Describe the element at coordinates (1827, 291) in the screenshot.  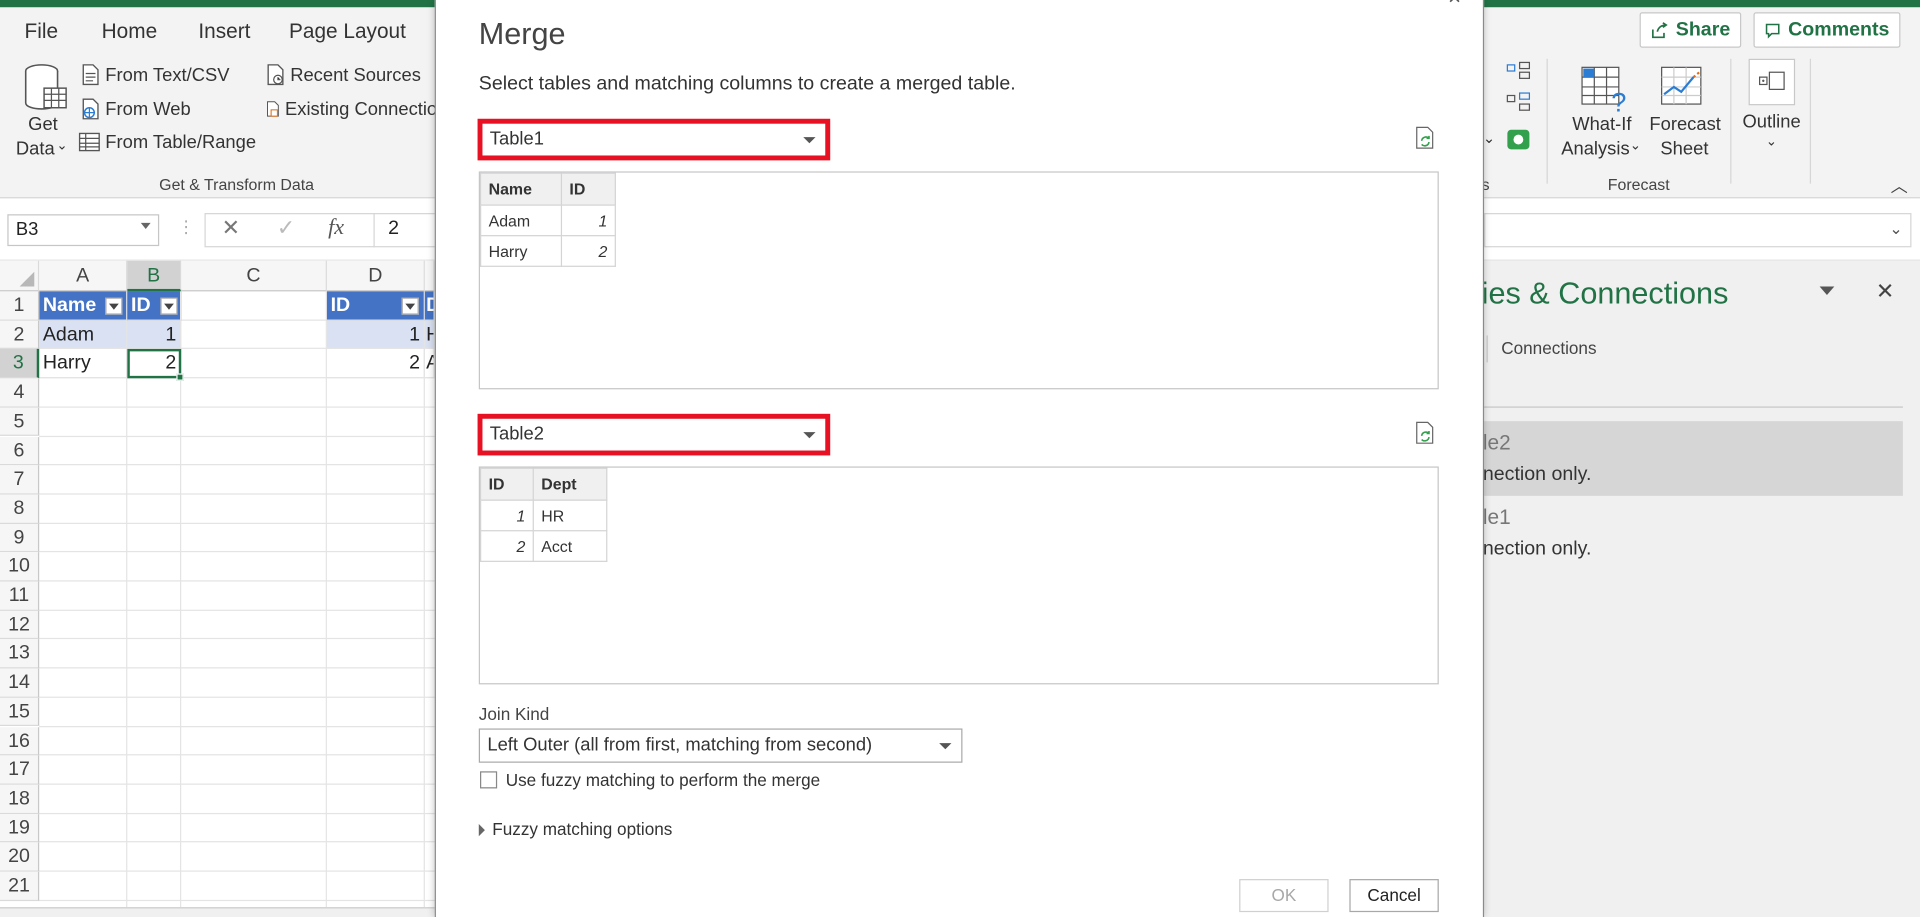
I see `pane-options-icon` at that location.